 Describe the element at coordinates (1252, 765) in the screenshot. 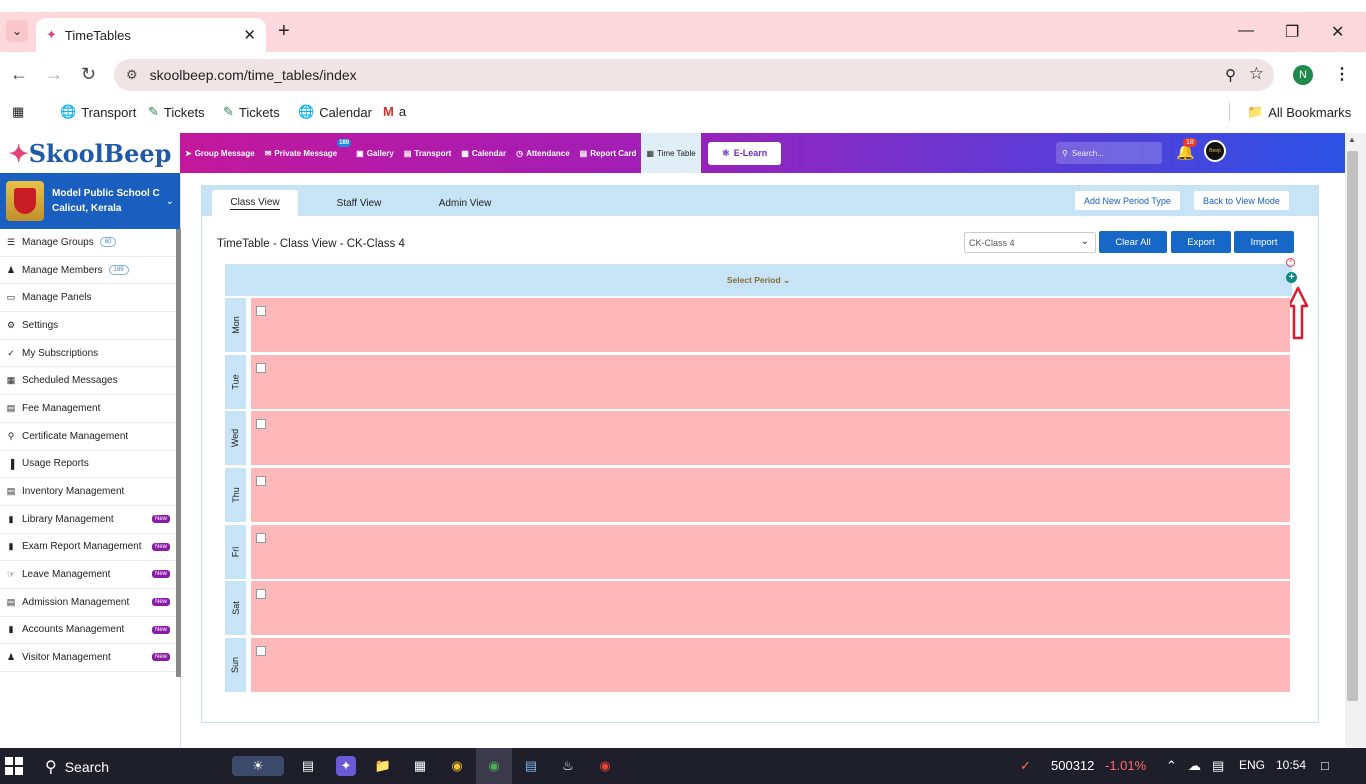

I see `language-indicator: ENG` at that location.